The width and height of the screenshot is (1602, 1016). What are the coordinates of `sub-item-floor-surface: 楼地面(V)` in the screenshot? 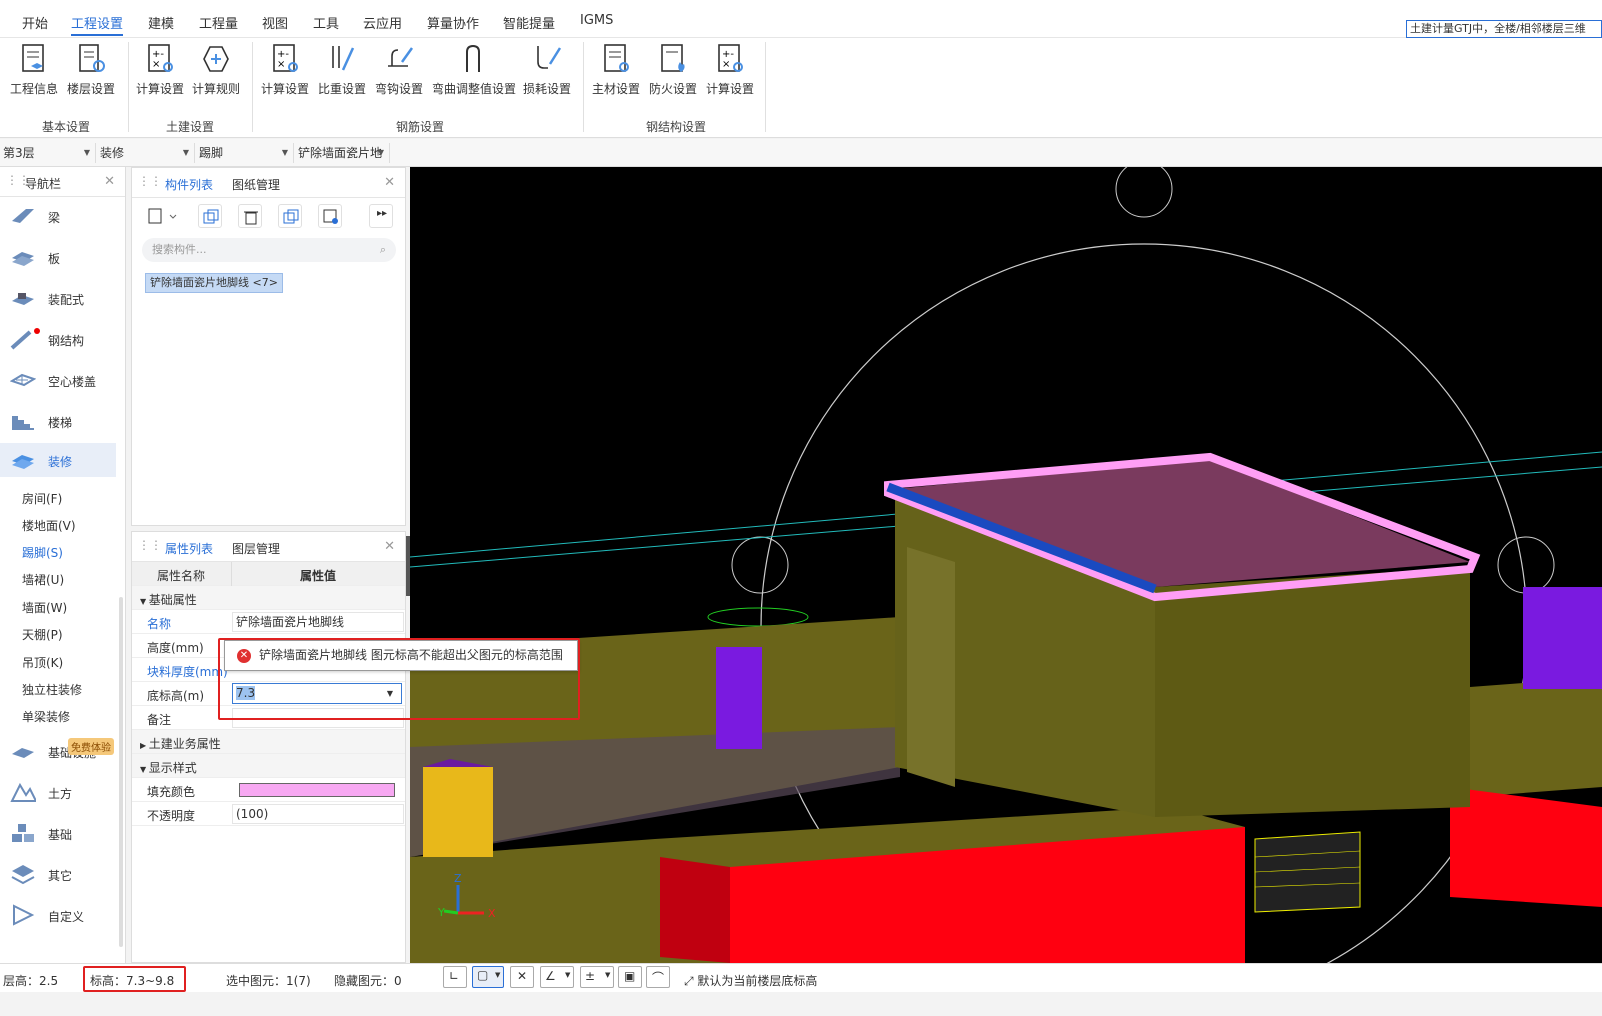 It's located at (49, 525).